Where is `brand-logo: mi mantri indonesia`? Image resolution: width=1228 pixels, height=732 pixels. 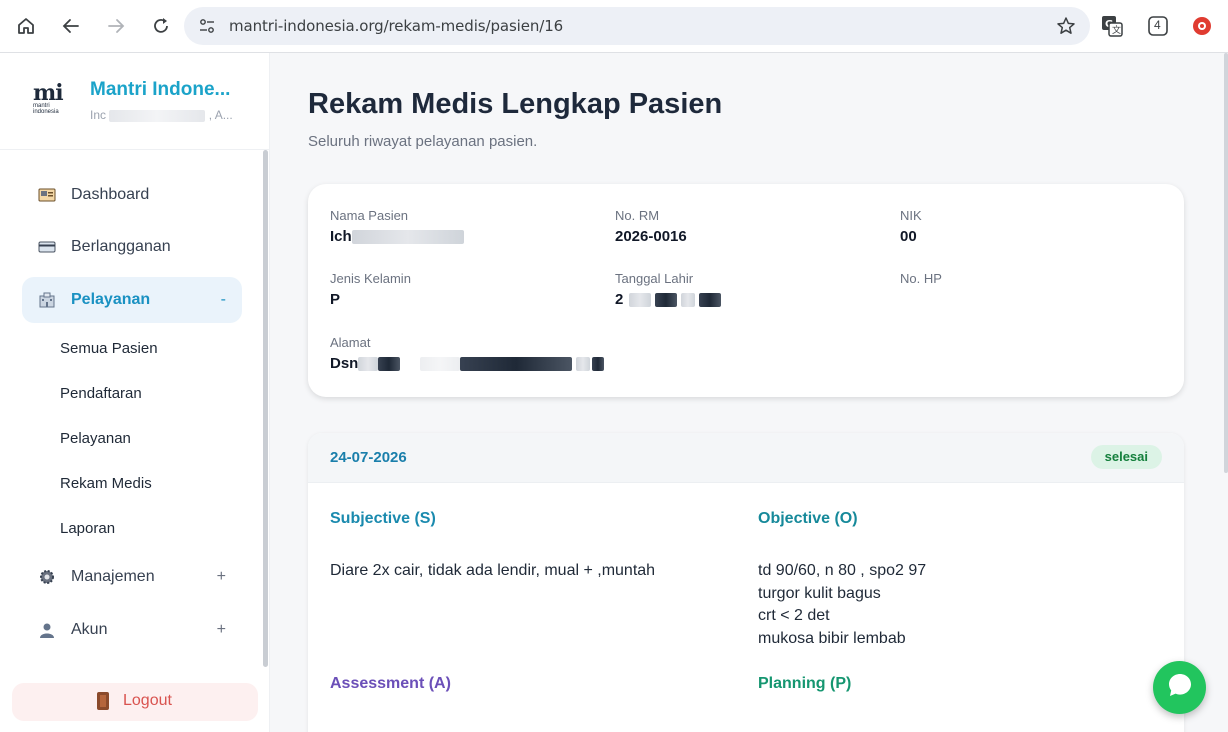
brand-logo: mi mantri indonesia is located at coordinates (48, 97).